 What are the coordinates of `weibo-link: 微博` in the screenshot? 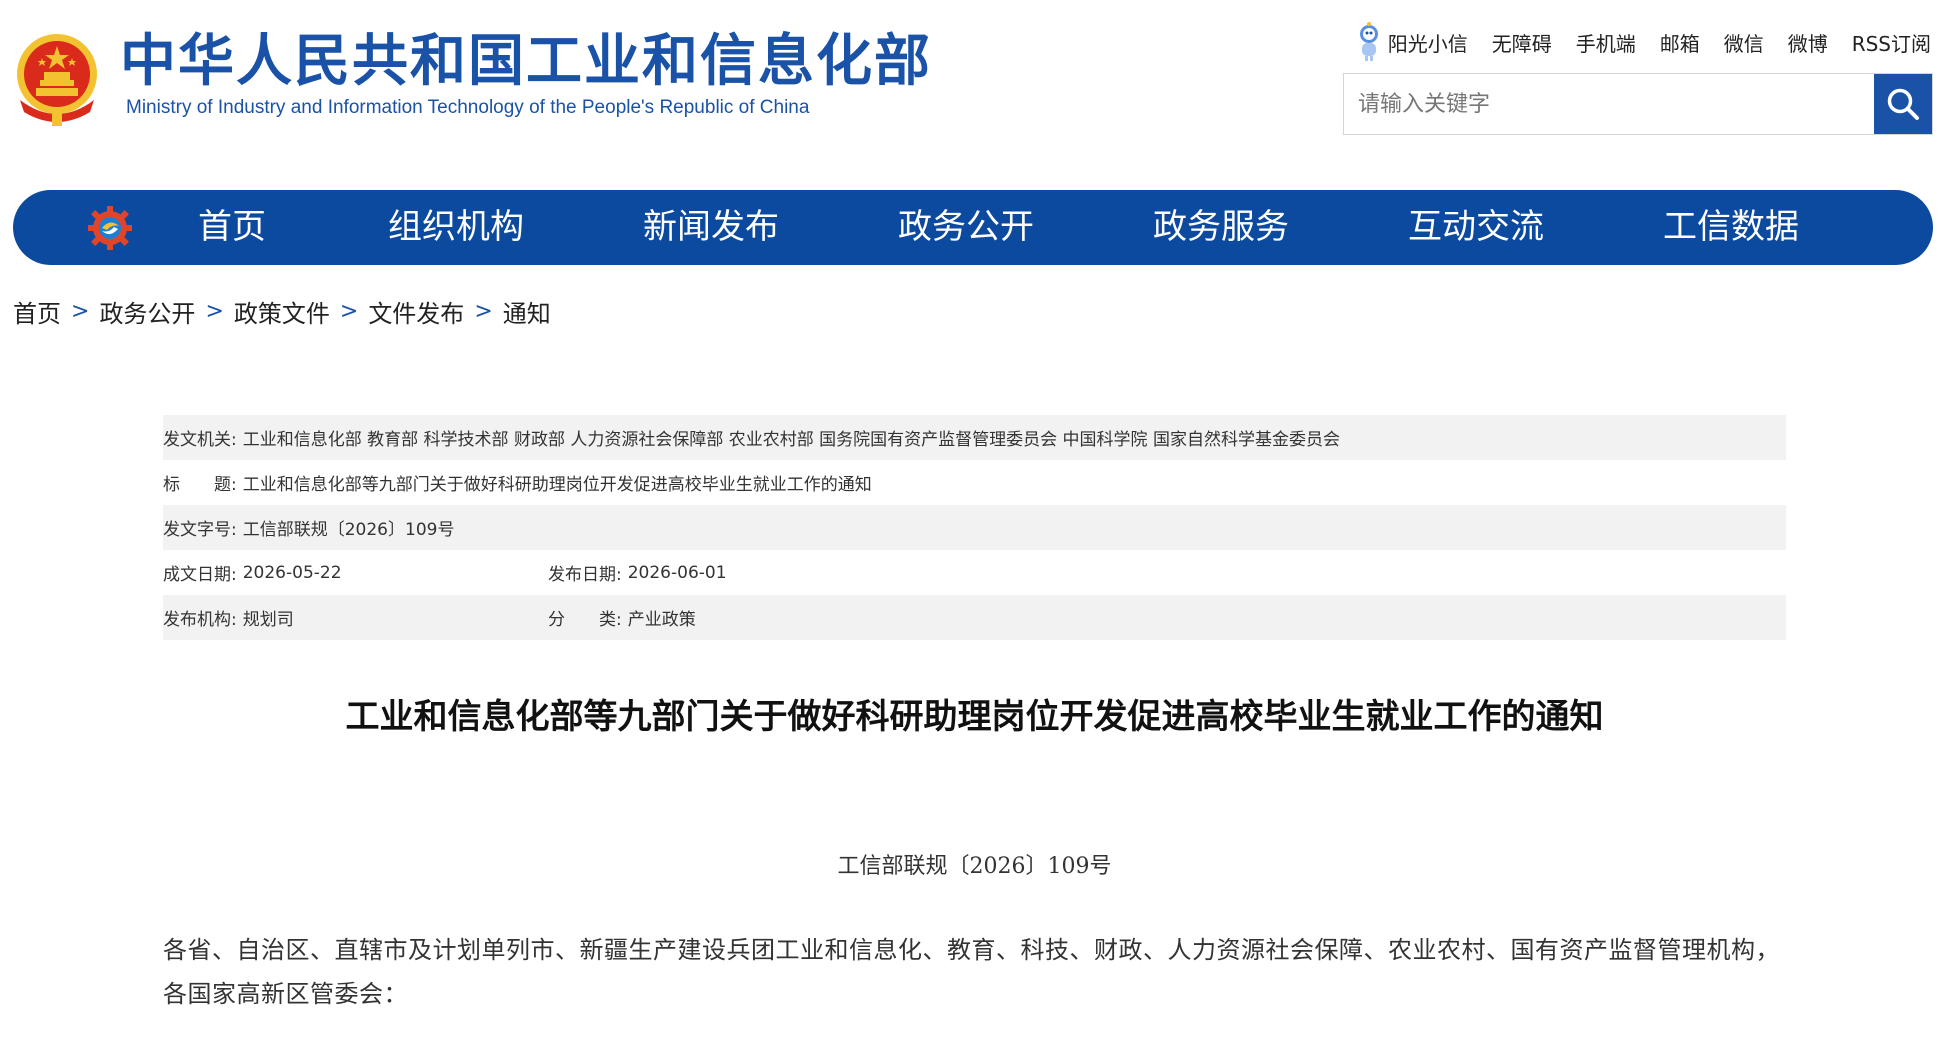 It's located at (1808, 42).